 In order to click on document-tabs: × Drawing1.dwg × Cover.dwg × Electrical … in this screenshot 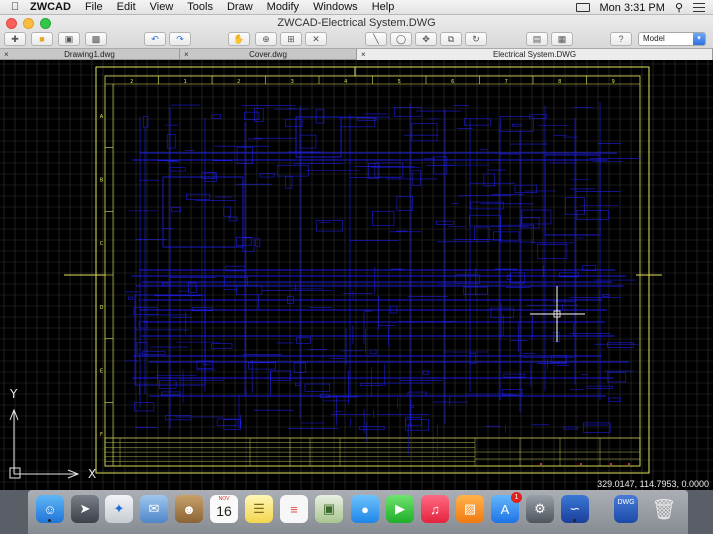, I will do `click(356, 54)`.